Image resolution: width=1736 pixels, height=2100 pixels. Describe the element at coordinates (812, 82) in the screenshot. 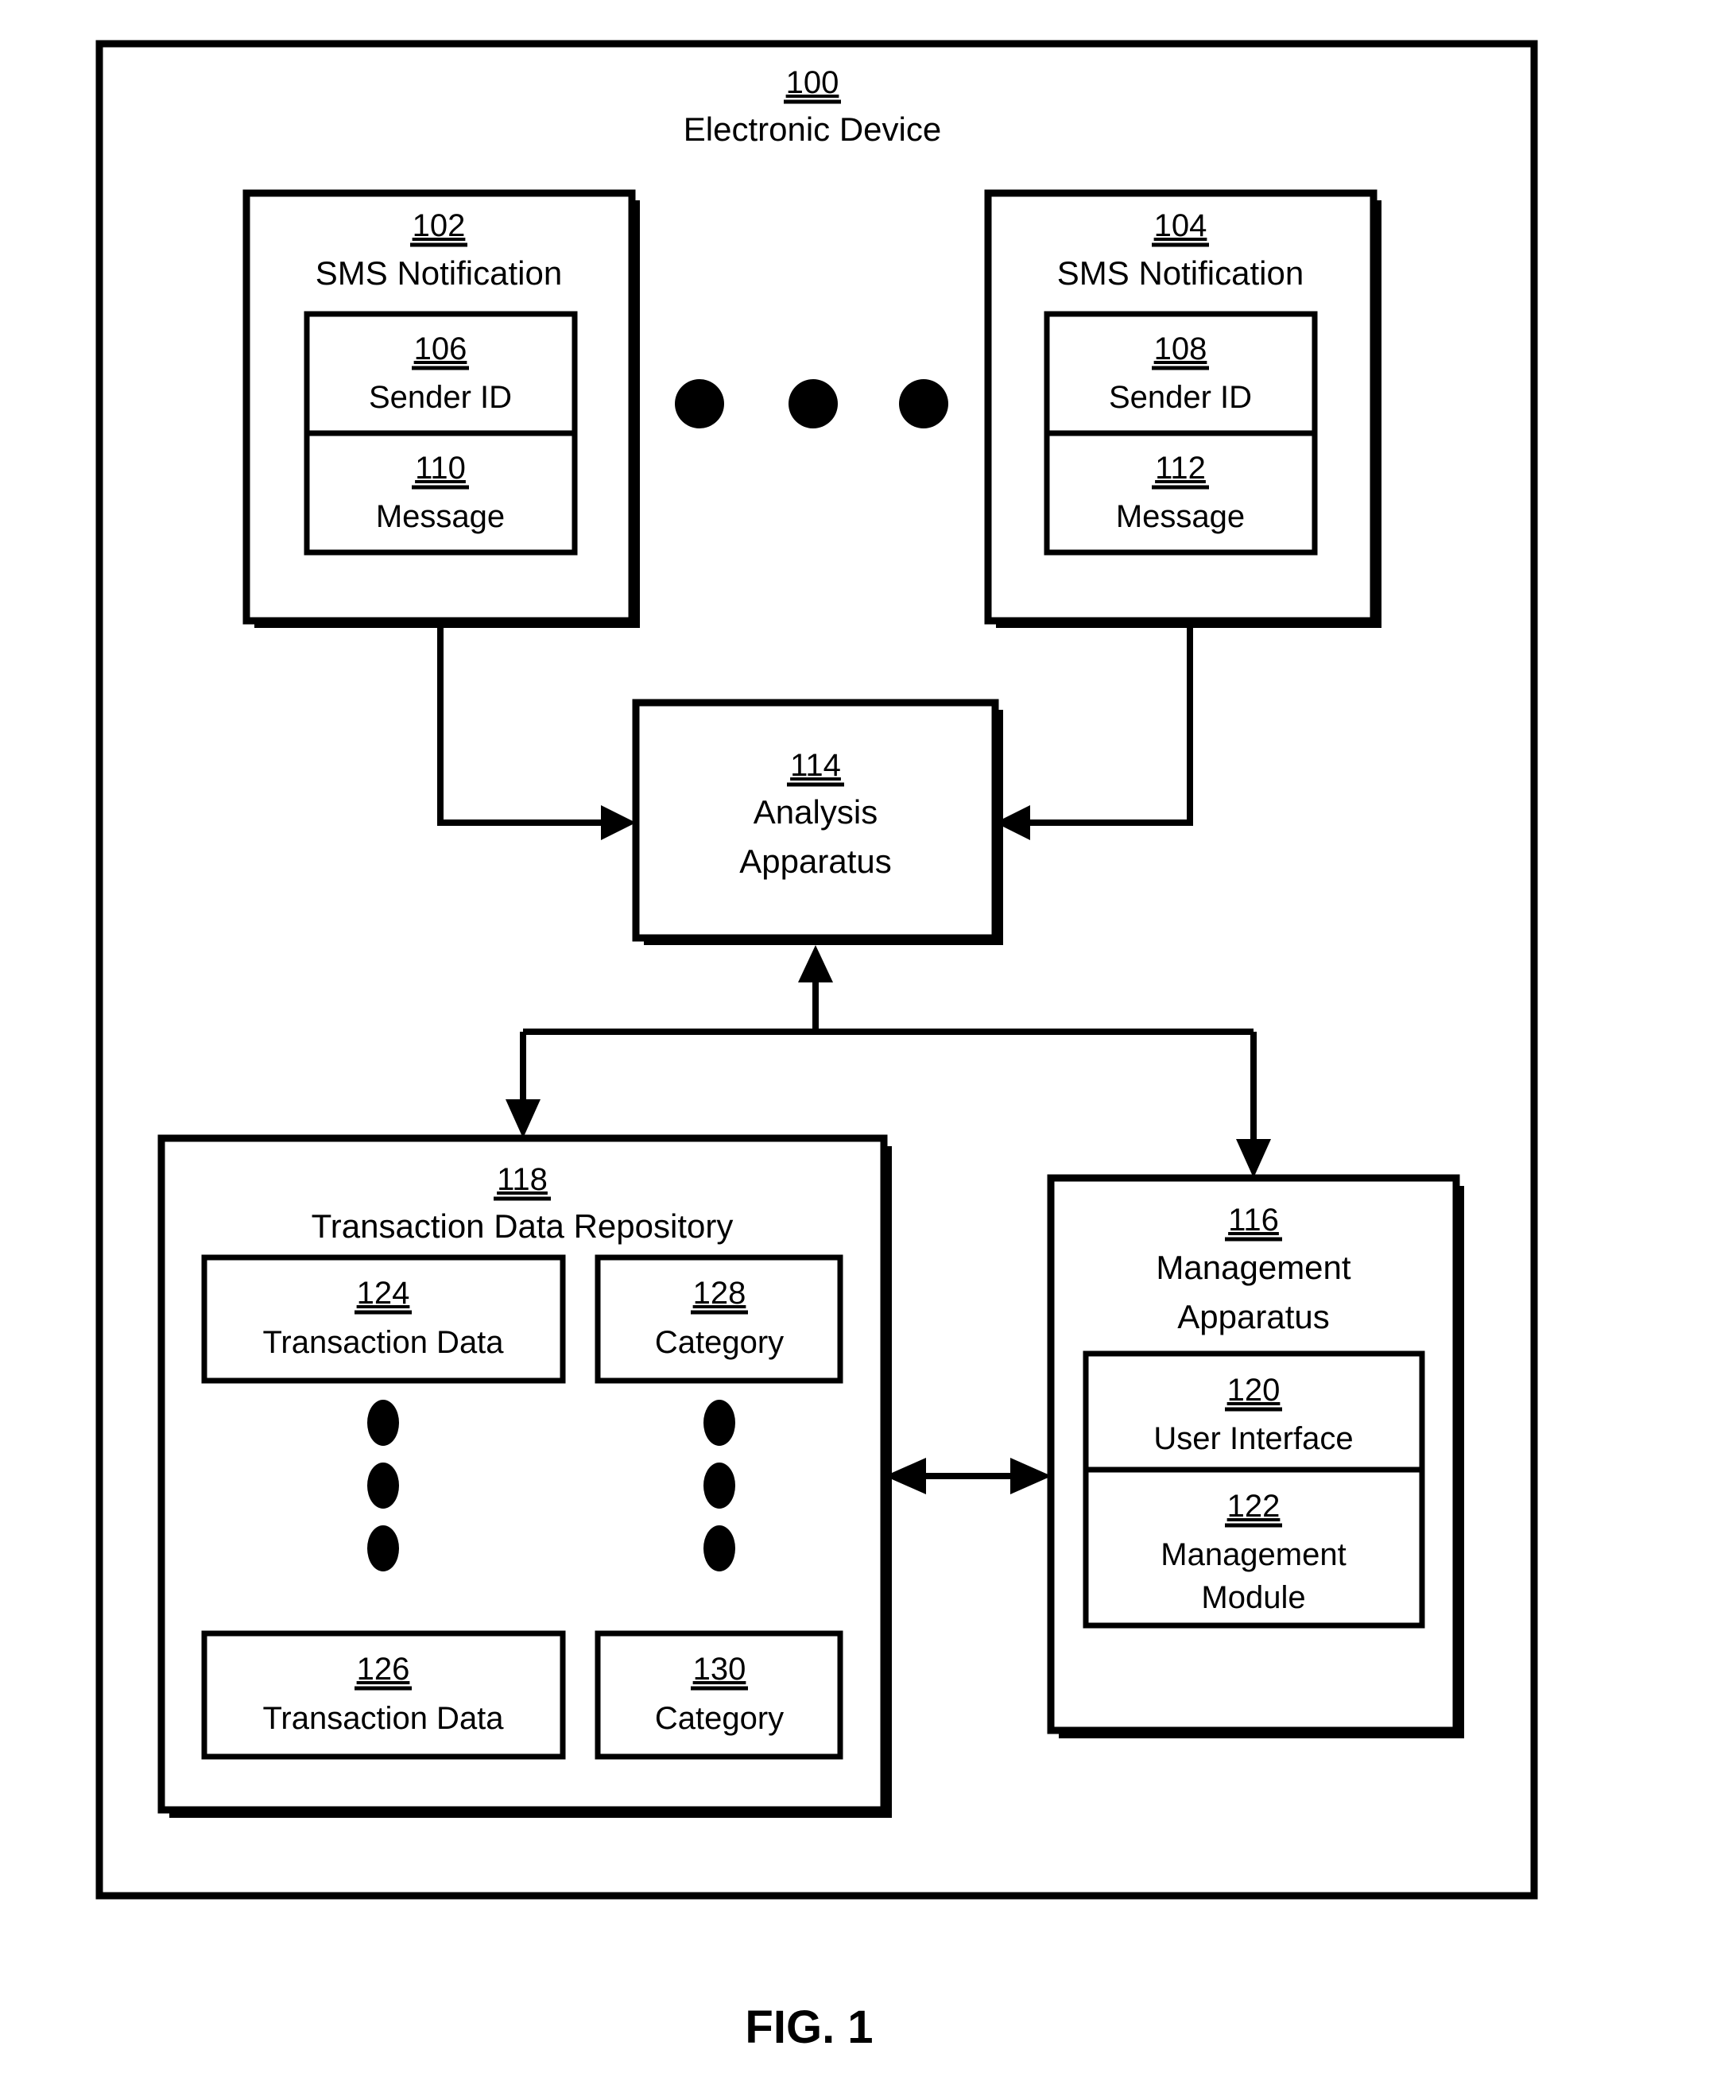

I see `electronic-device-ref: 100` at that location.